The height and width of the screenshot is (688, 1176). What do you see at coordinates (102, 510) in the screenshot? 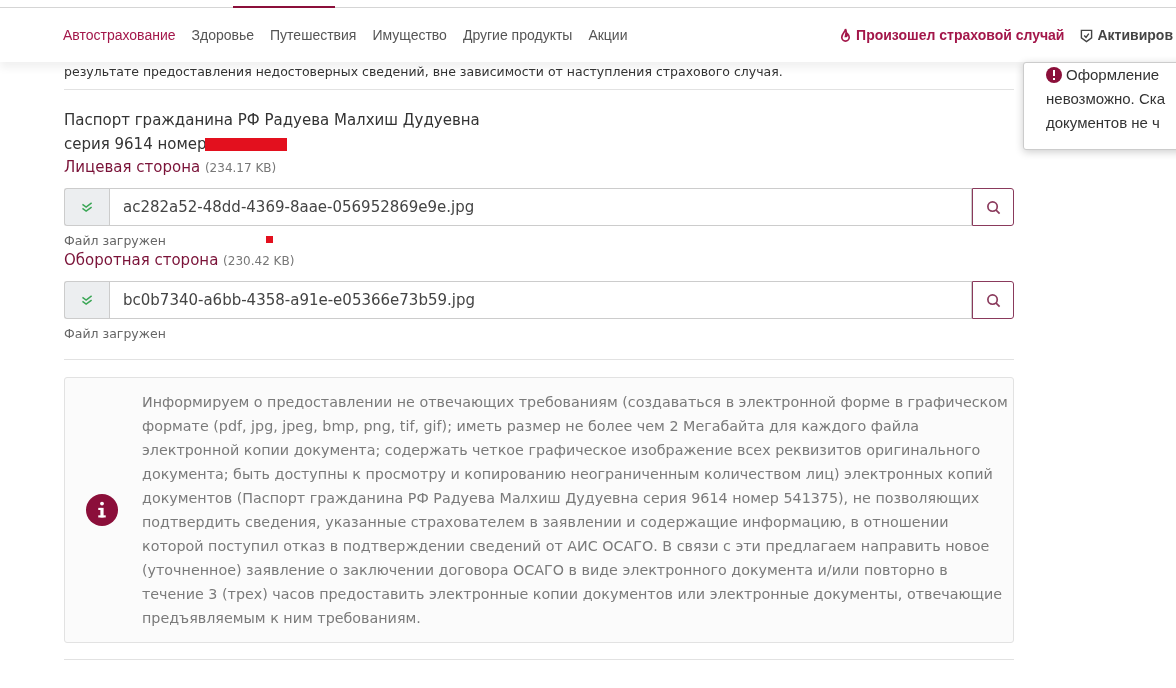
I see `info-icon` at bounding box center [102, 510].